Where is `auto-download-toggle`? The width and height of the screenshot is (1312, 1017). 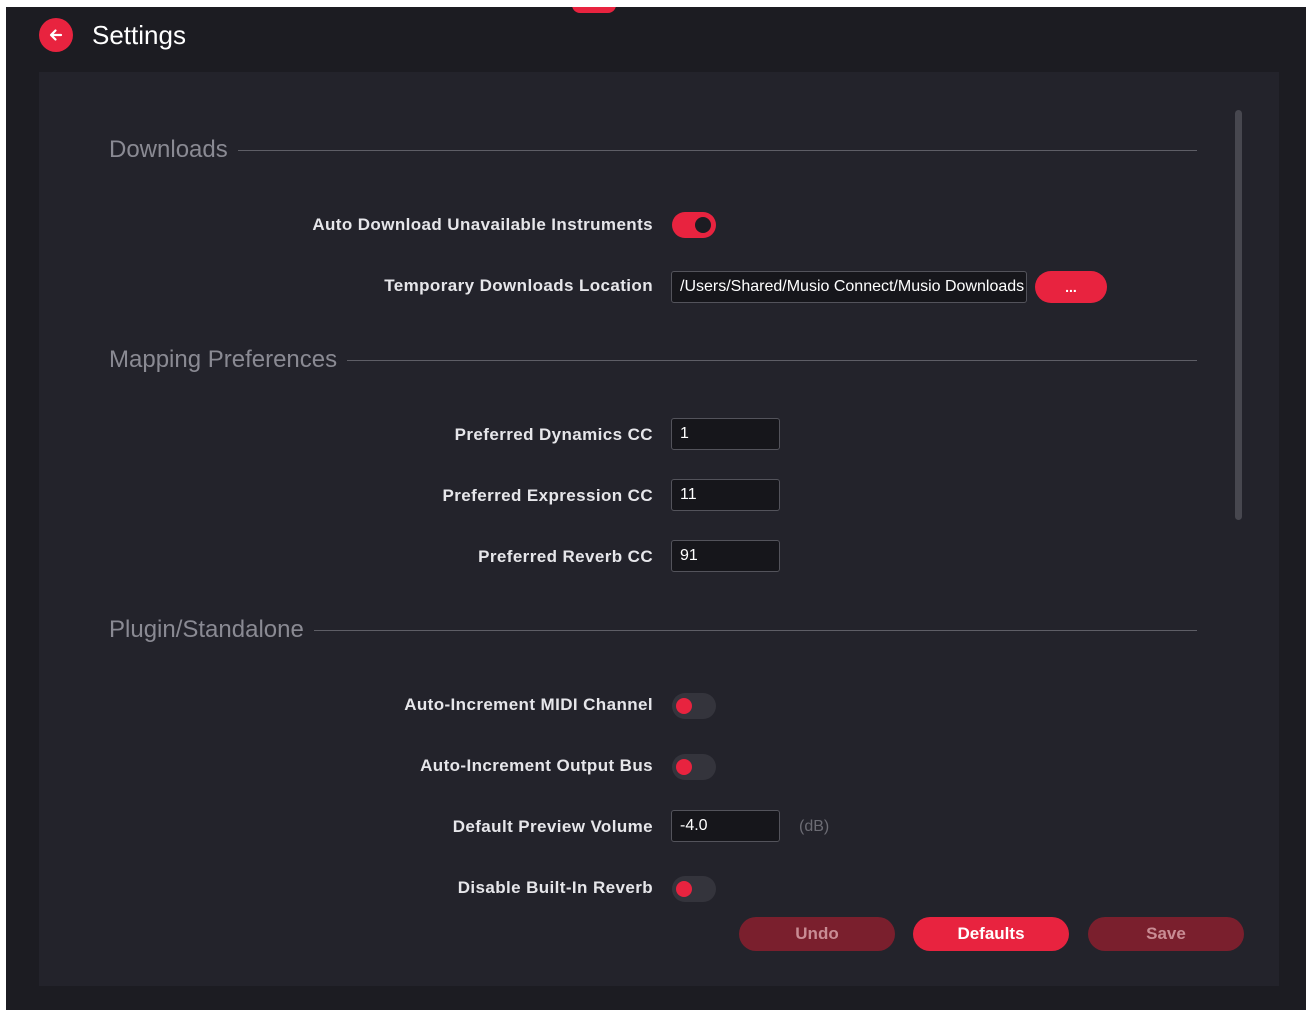
auto-download-toggle is located at coordinates (694, 225).